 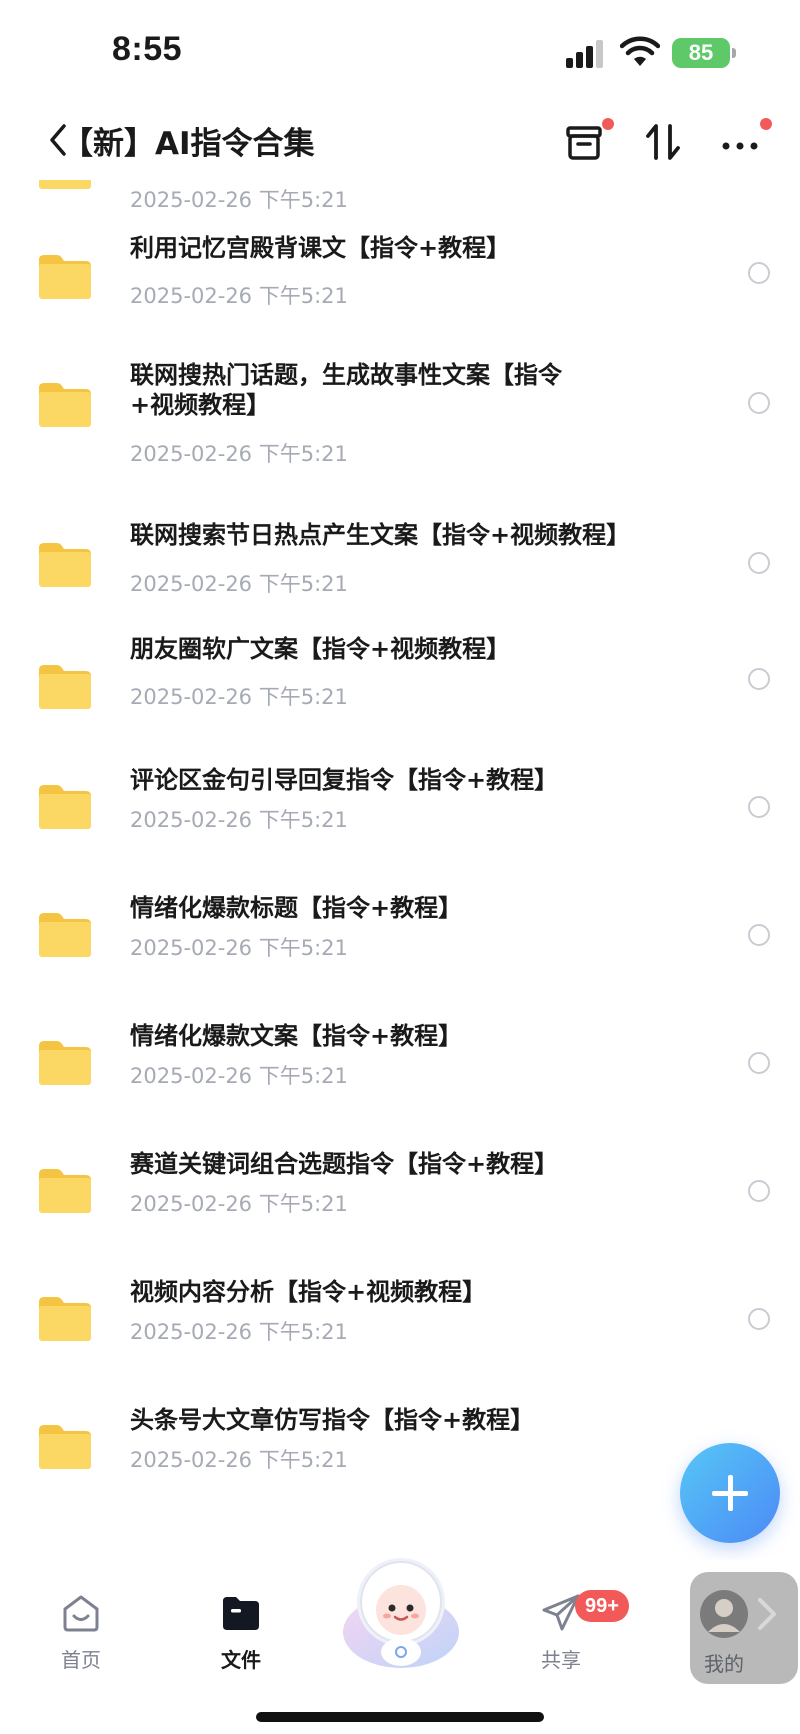 I want to click on file-name: 联网搜索节日热点产生文案【指令+视频教程】, so click(x=380, y=535).